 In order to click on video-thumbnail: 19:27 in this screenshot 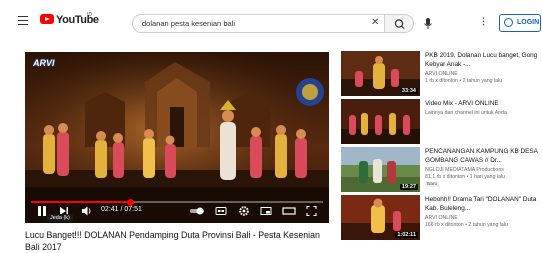, I will do `click(380, 169)`.